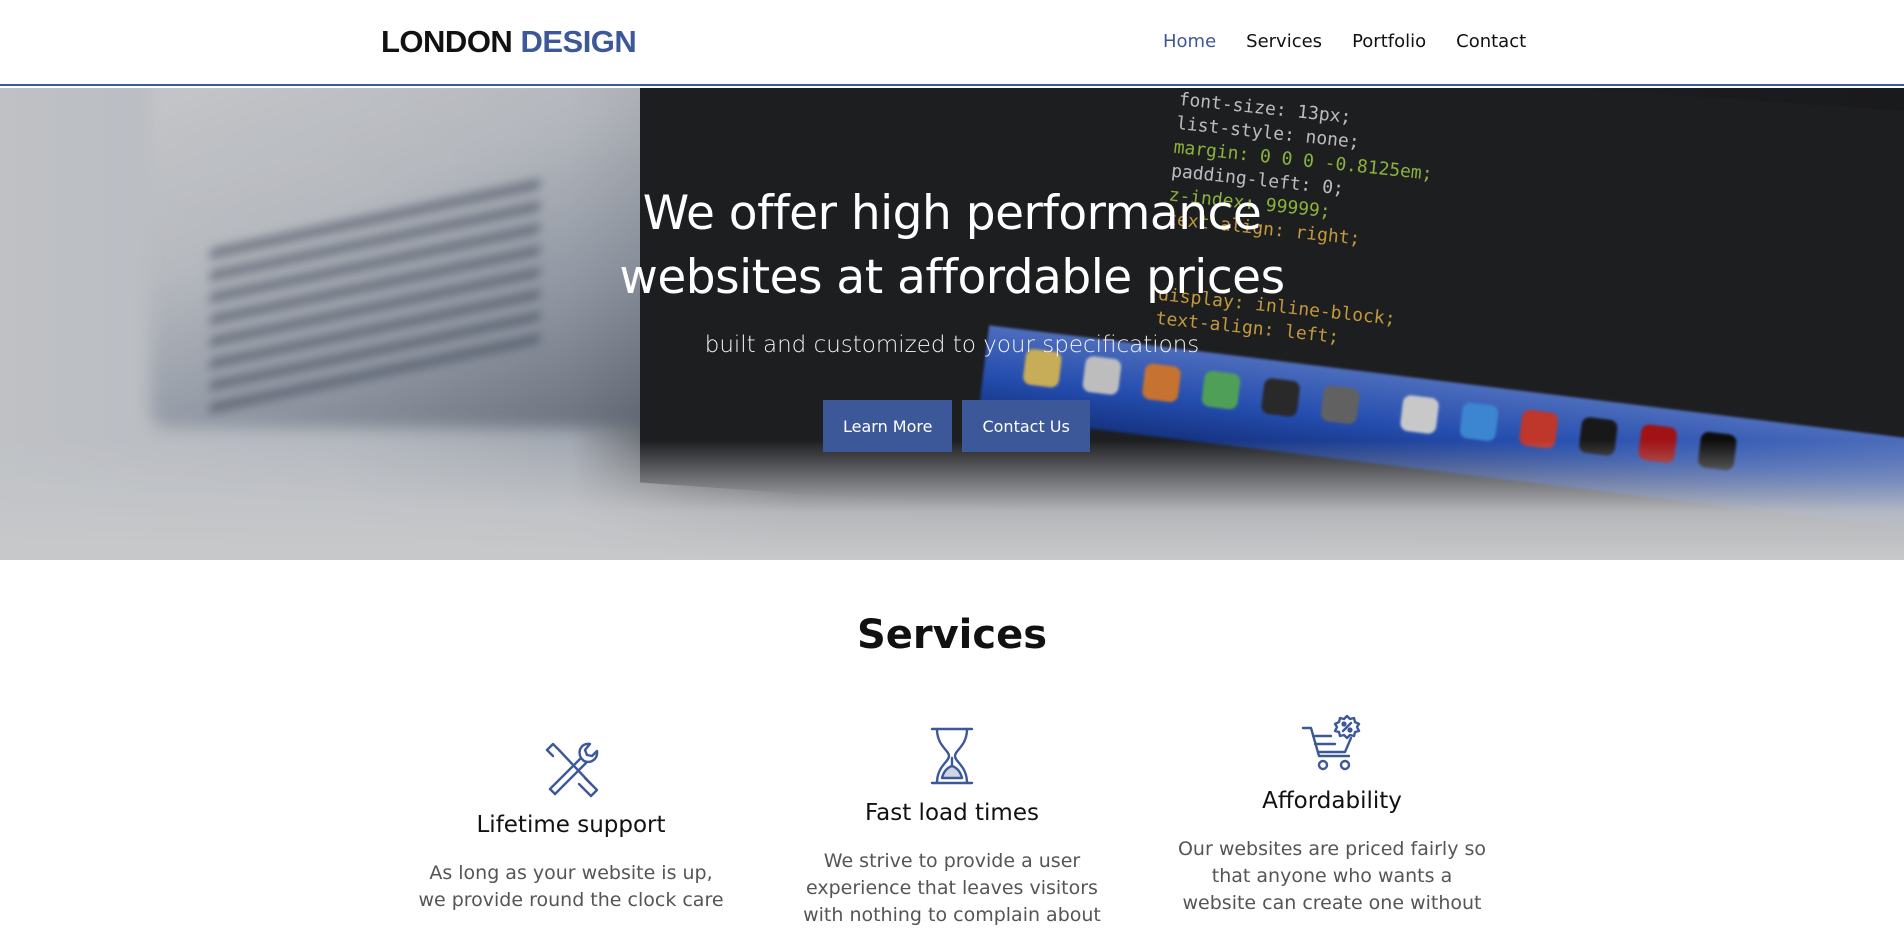 The width and height of the screenshot is (1904, 934). Describe the element at coordinates (952, 213) in the screenshot. I see `hero-title-line1: We offer high performance` at that location.